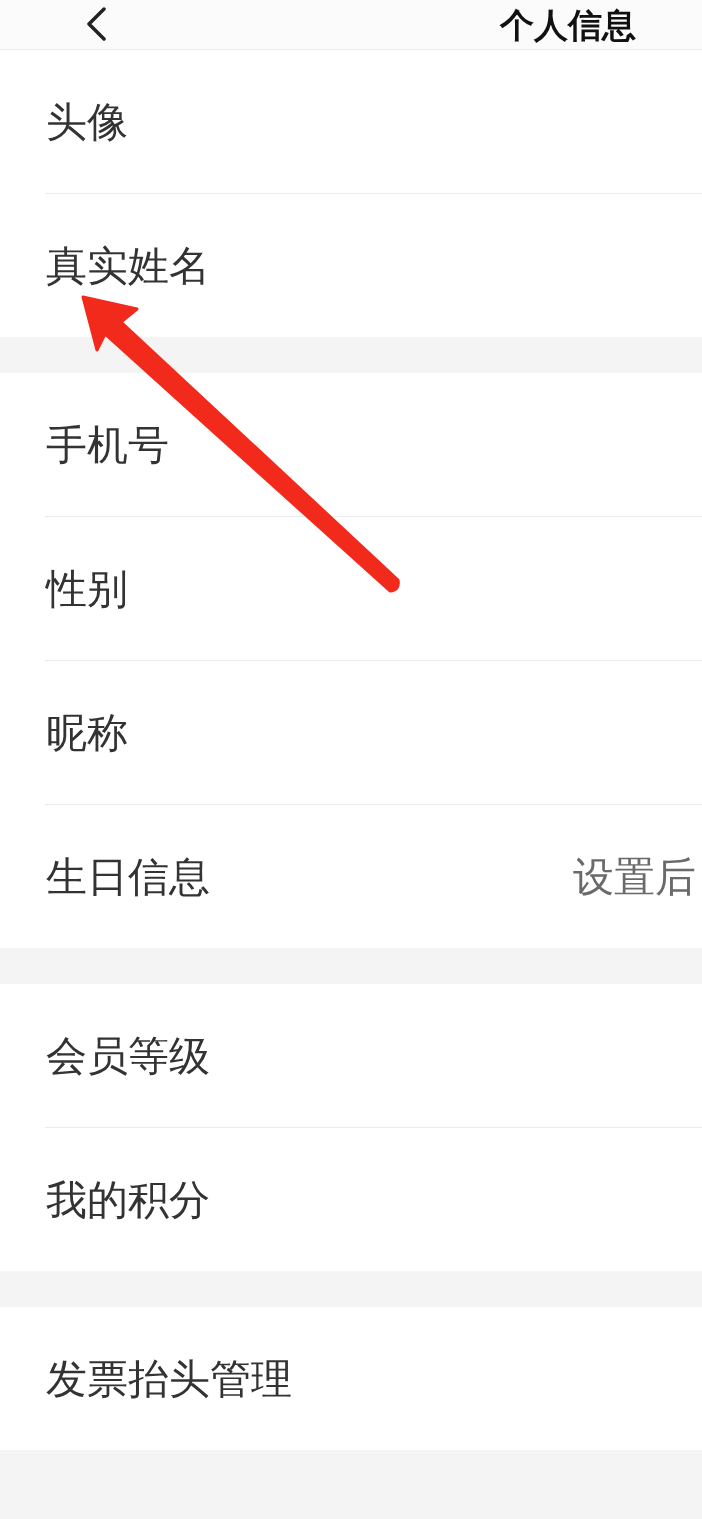 The image size is (702, 1519). I want to click on row-label: 昵称, so click(87, 732).